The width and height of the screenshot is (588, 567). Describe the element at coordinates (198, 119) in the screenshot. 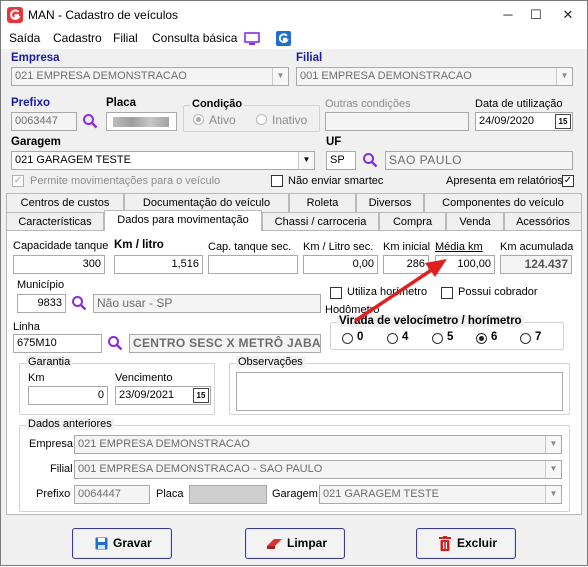

I see `radio-ativo` at that location.